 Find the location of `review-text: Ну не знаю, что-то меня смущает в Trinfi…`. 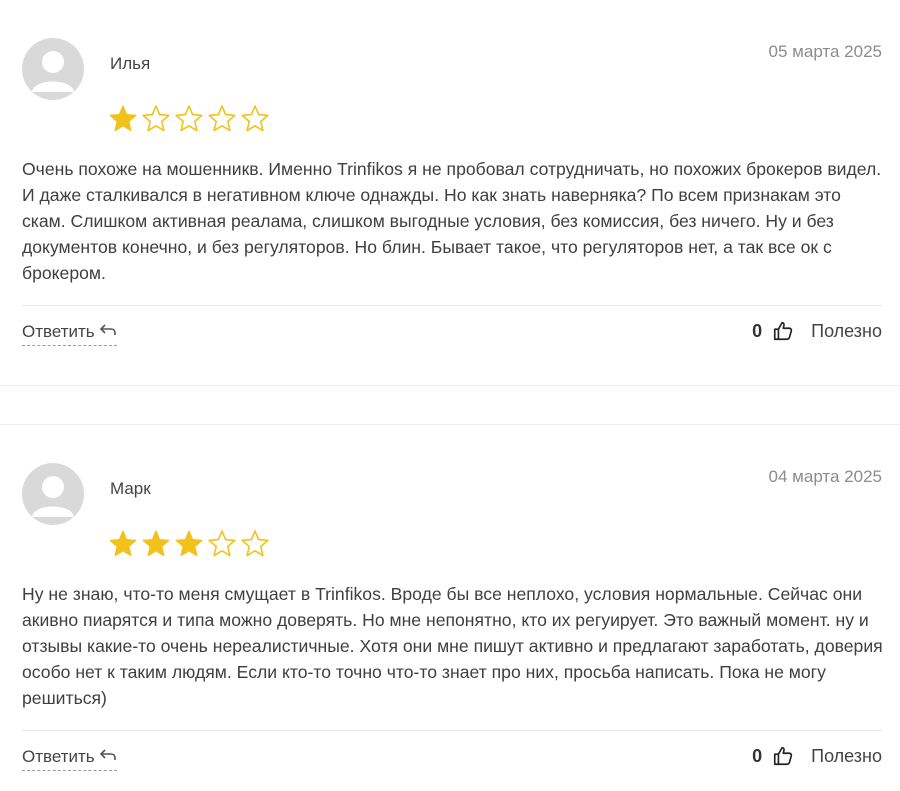

review-text: Ну не знаю, что-то меня смущает в Trinfi… is located at coordinates (452, 646).